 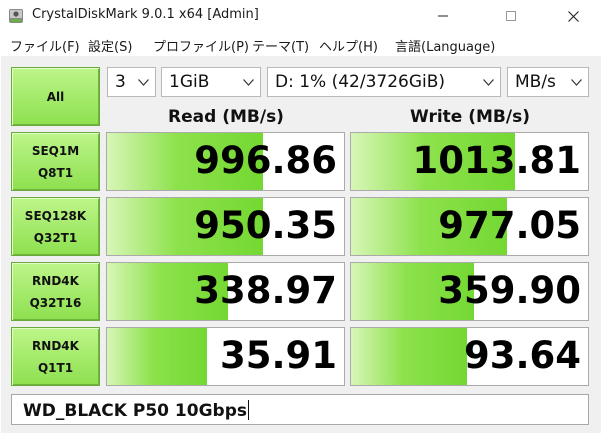 I want to click on test-queue: Q8T1, so click(x=55, y=172).